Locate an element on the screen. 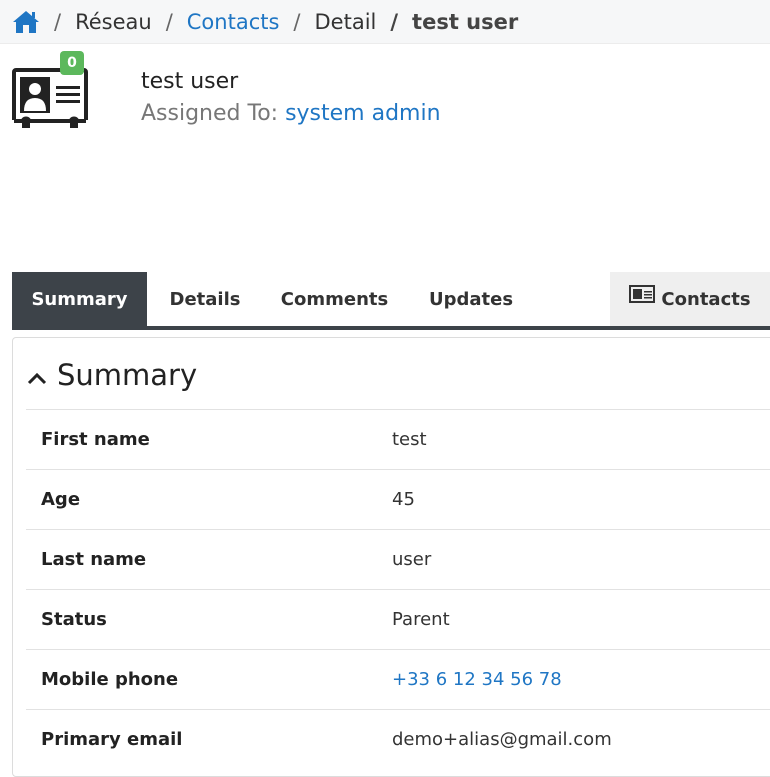 This screenshot has width=770, height=777. field-value: user is located at coordinates (412, 559).